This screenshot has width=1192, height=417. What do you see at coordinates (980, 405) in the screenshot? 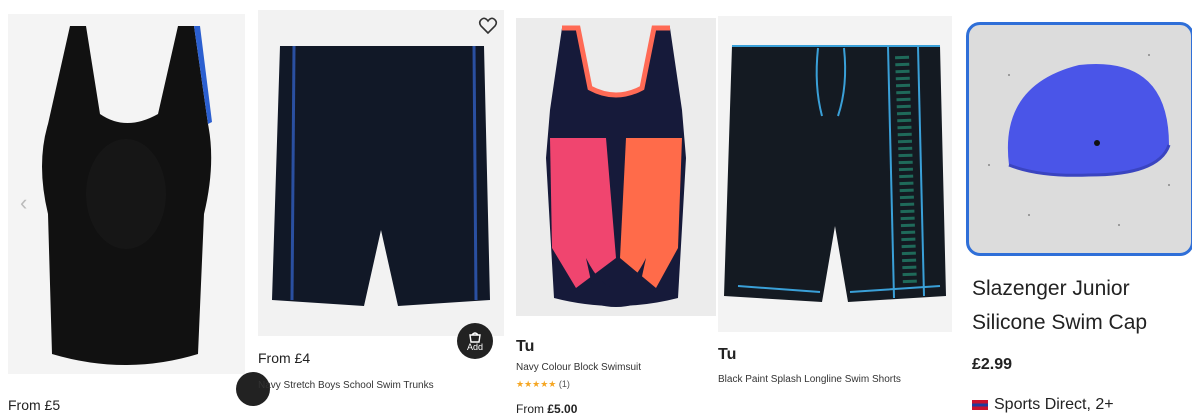
I see `seller-flag-icon` at bounding box center [980, 405].